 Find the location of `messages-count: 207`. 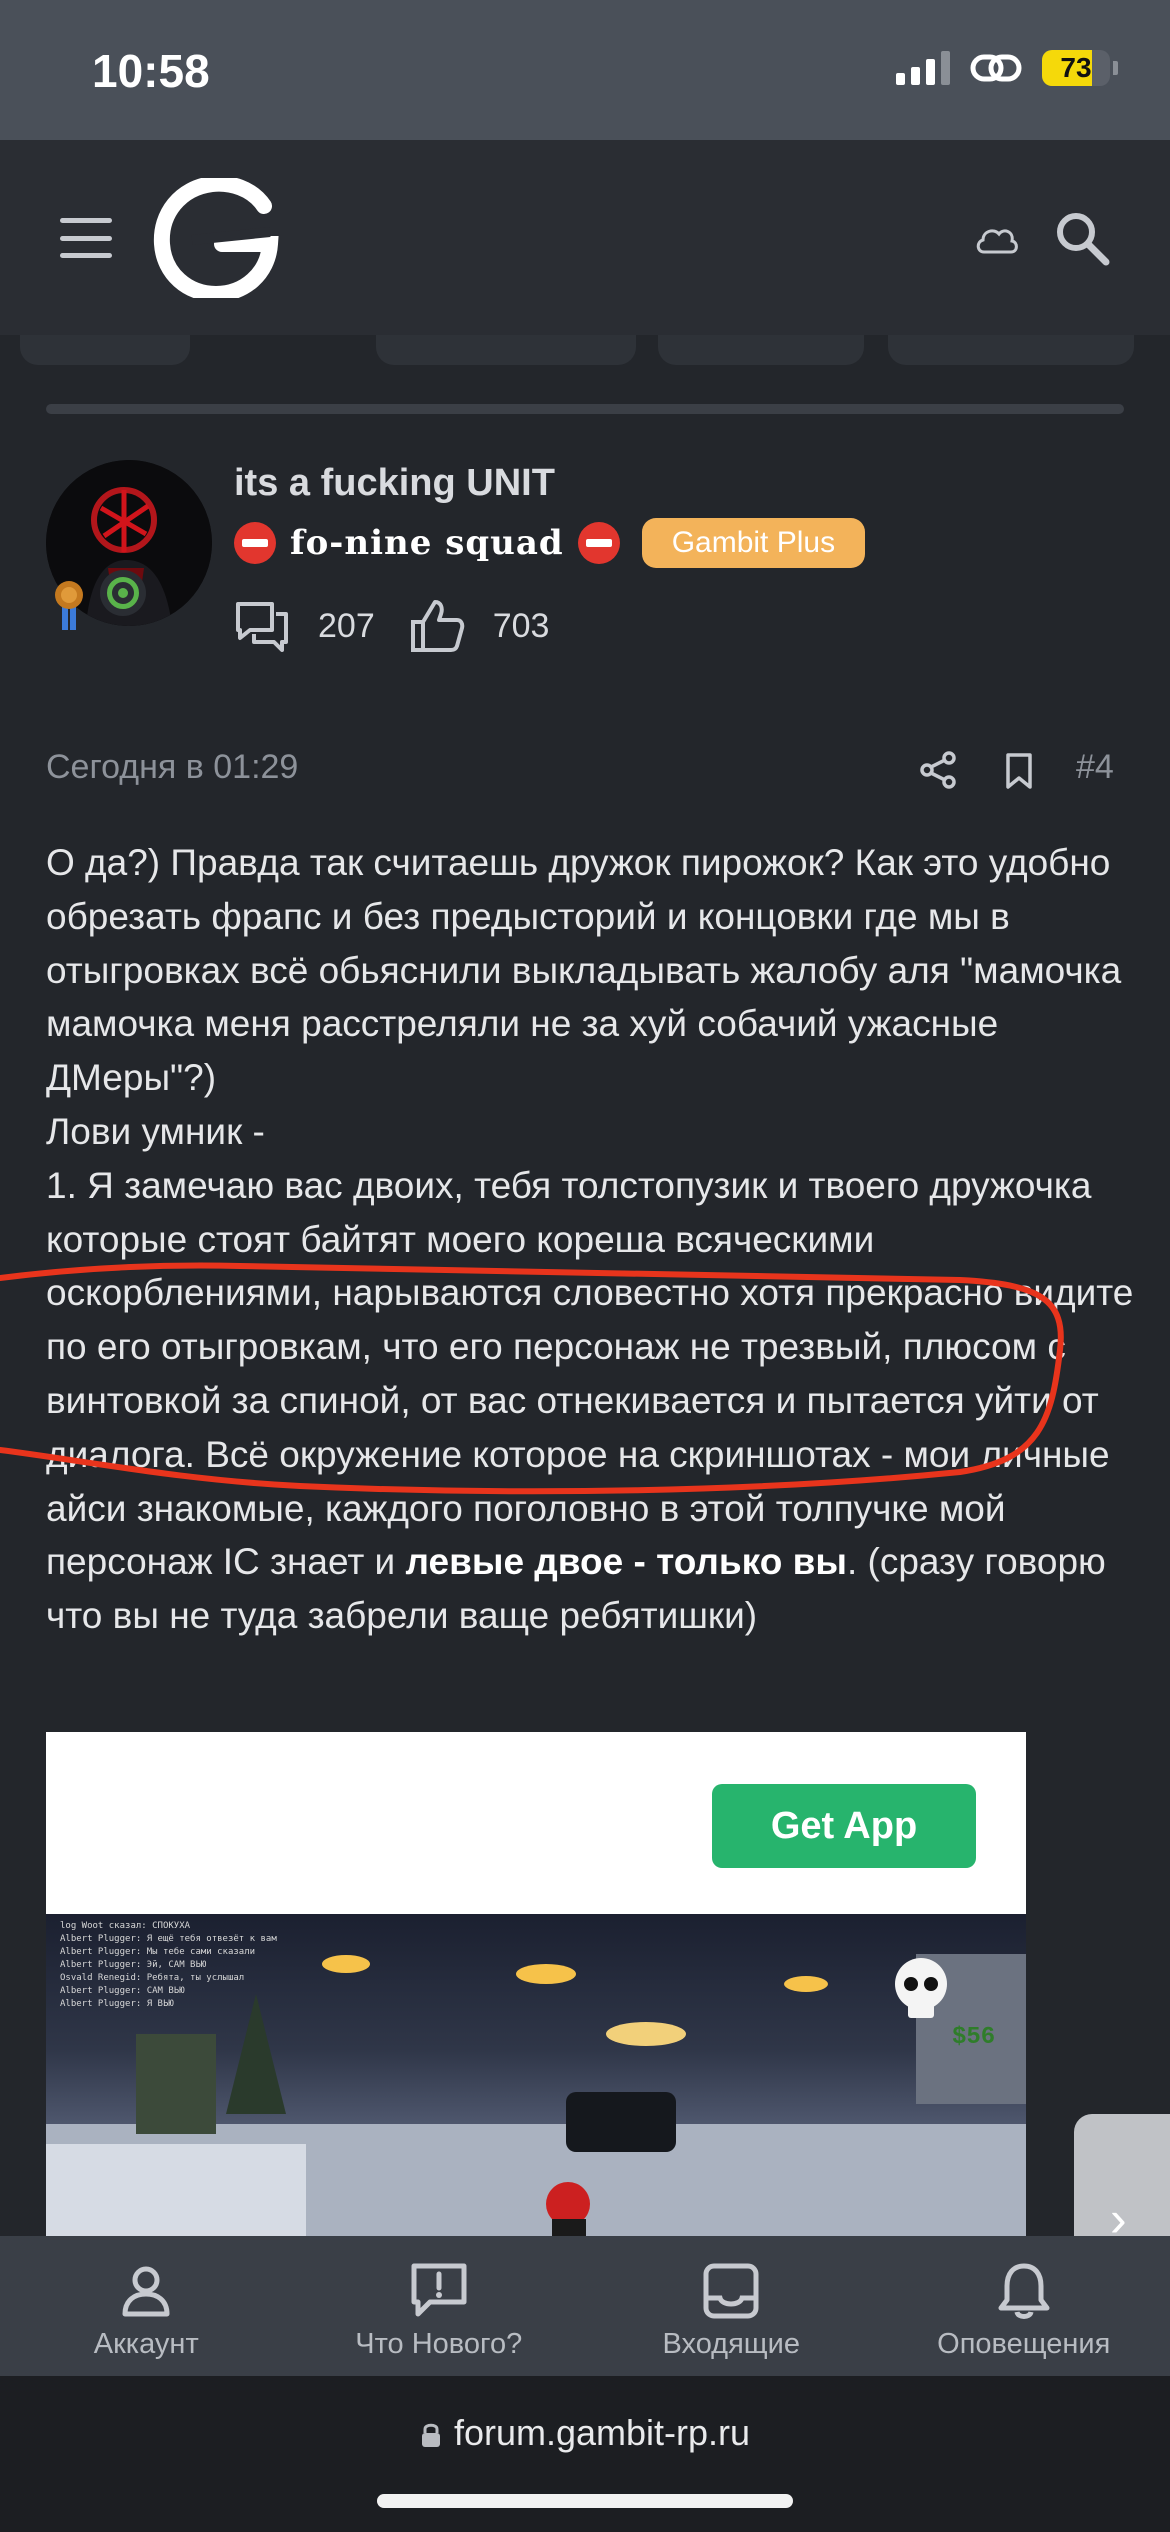

messages-count: 207 is located at coordinates (346, 625).